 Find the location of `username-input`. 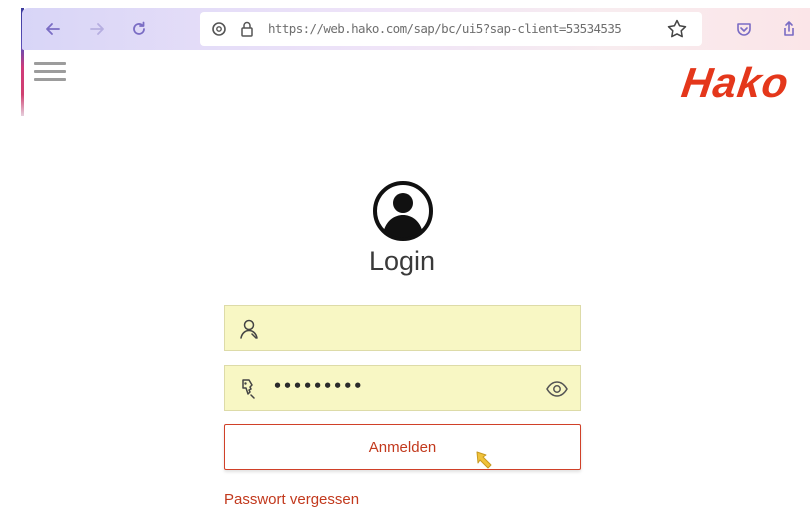

username-input is located at coordinates (403, 328).